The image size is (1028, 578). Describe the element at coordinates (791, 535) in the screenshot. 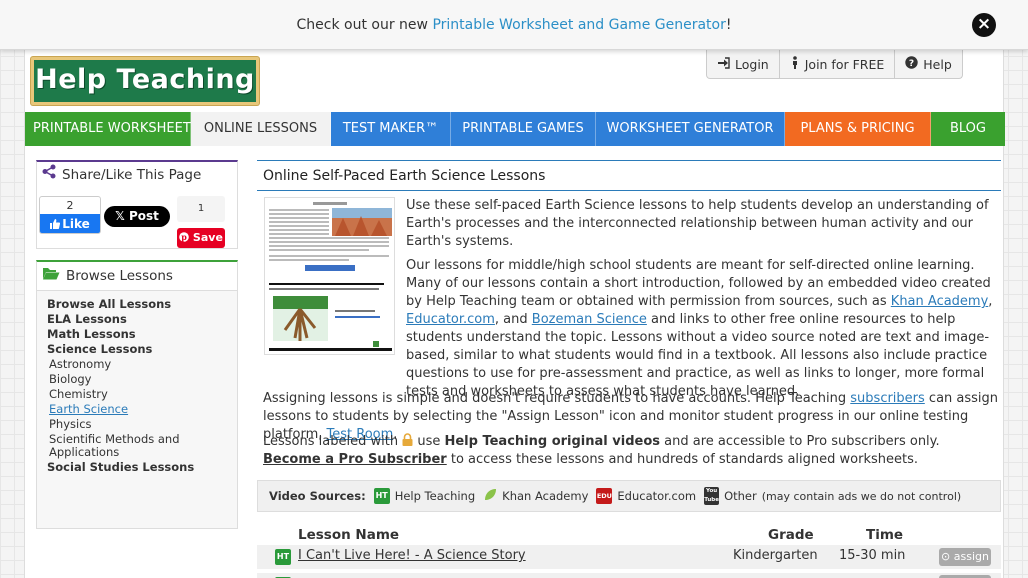

I see `col-grade: Grade` at that location.